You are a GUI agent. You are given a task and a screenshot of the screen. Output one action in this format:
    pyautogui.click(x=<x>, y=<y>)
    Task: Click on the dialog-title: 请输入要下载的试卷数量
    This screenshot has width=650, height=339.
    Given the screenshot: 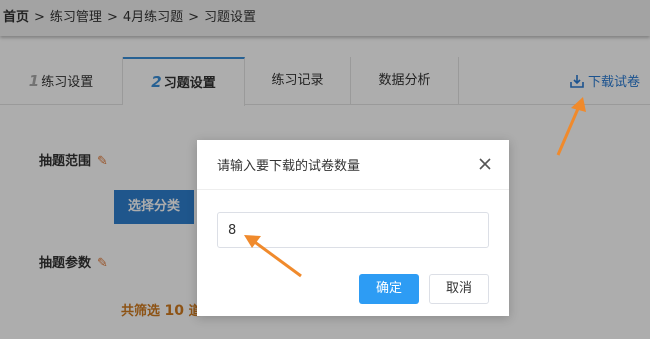 What is the action you would take?
    pyautogui.click(x=289, y=166)
    